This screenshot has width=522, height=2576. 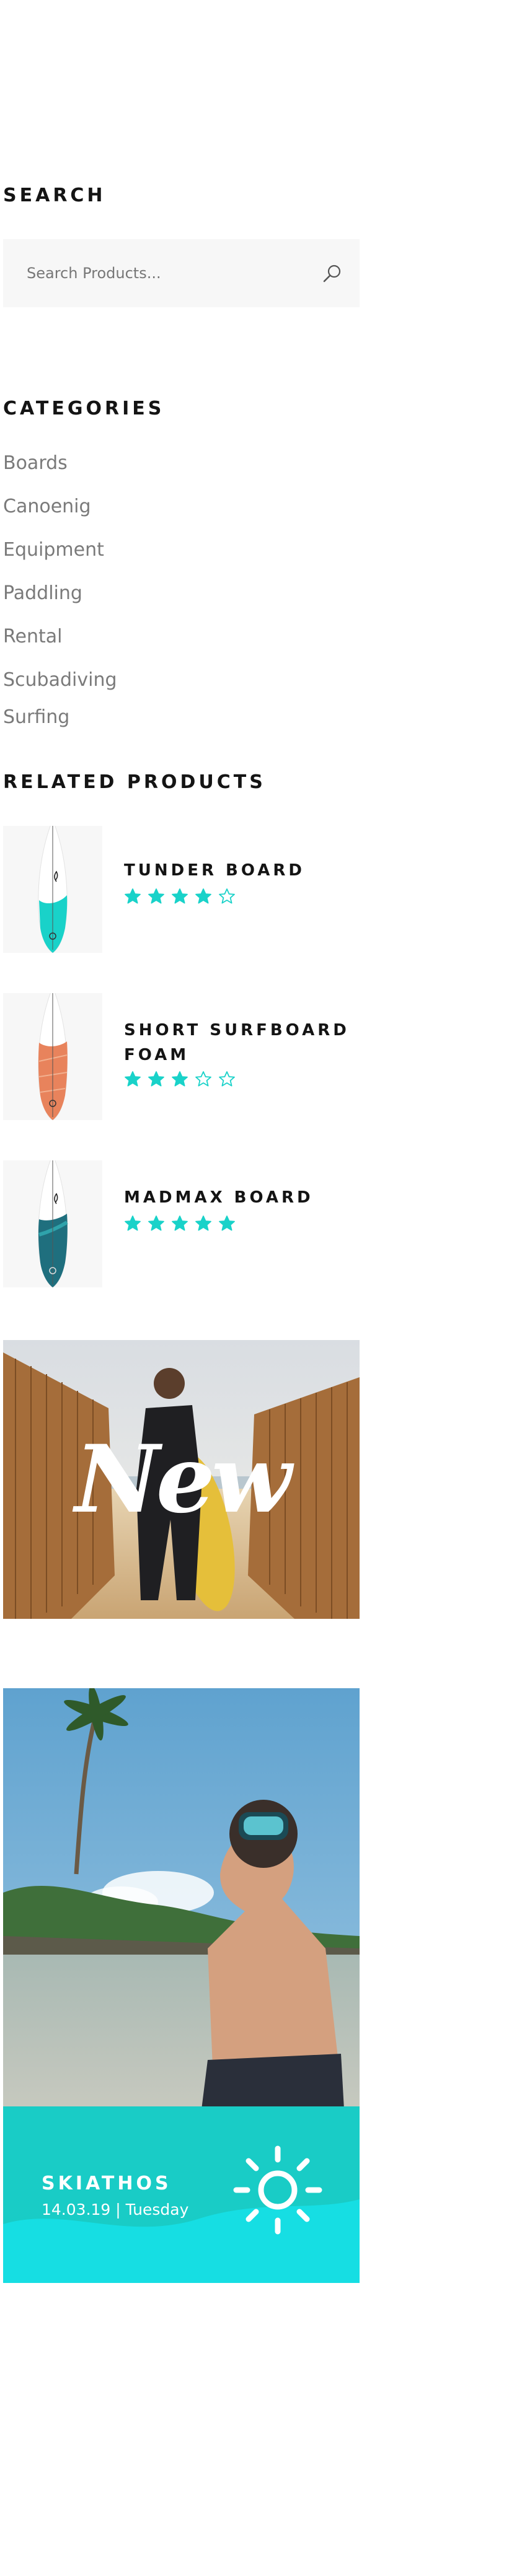 I want to click on categories-widget-title: CATEGORIES, so click(x=84, y=408).